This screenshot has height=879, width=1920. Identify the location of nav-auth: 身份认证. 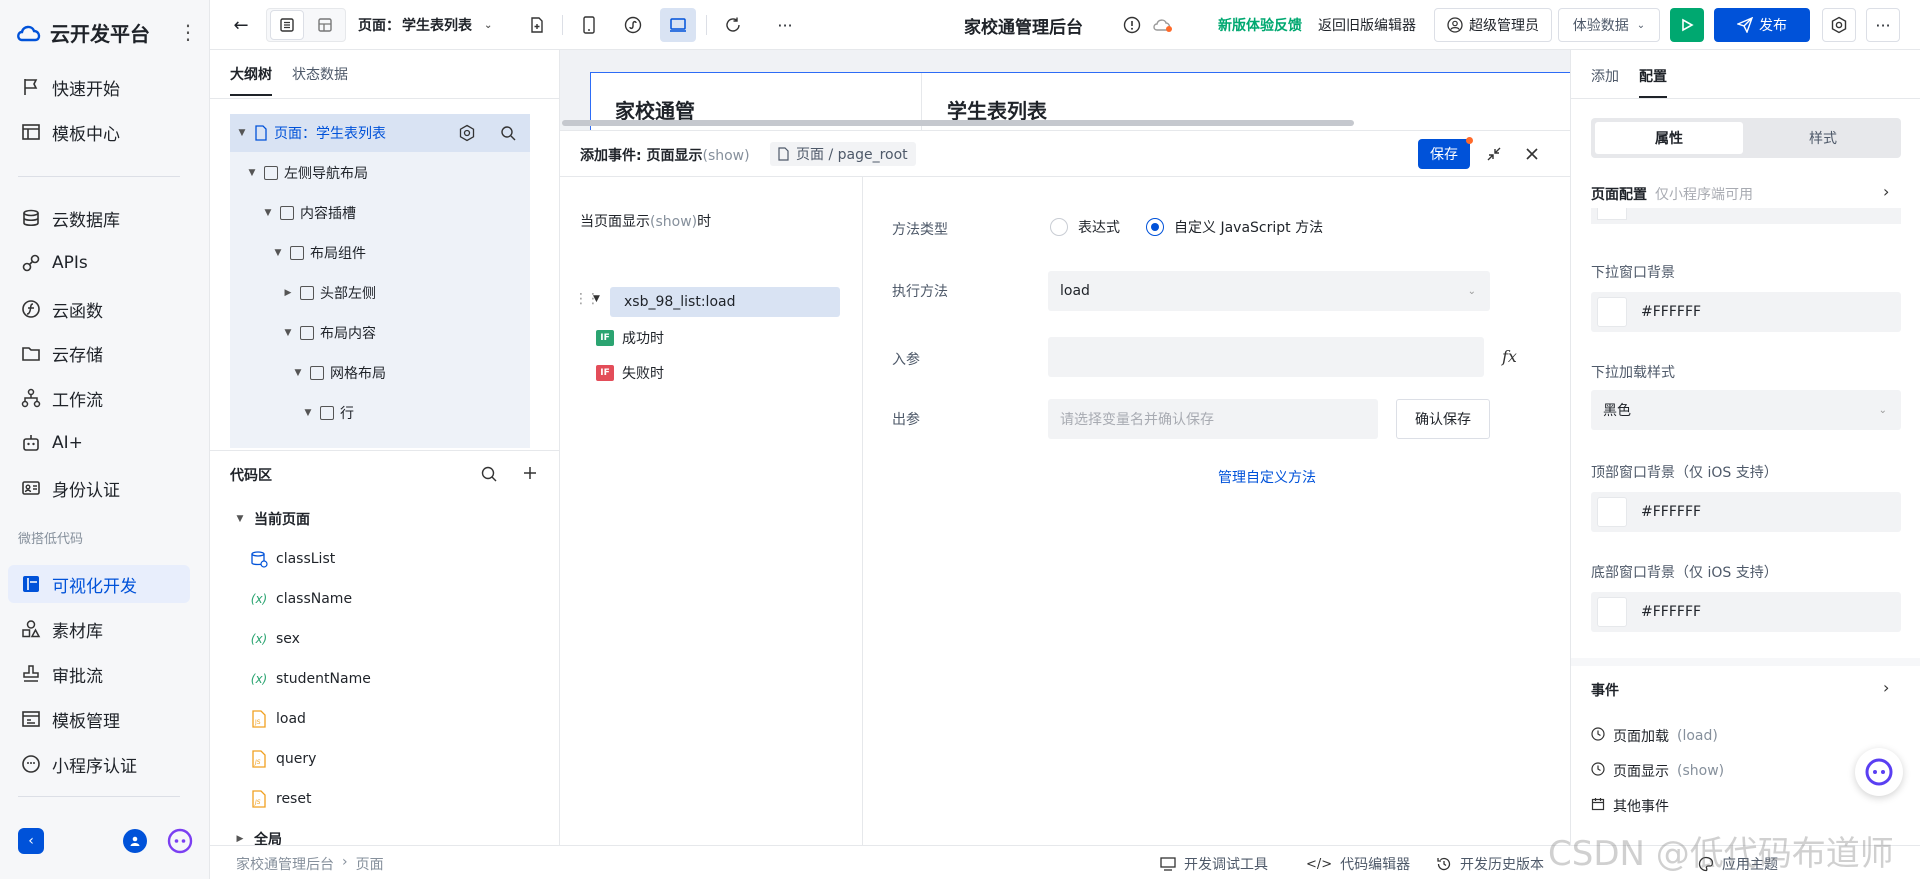
(99, 488).